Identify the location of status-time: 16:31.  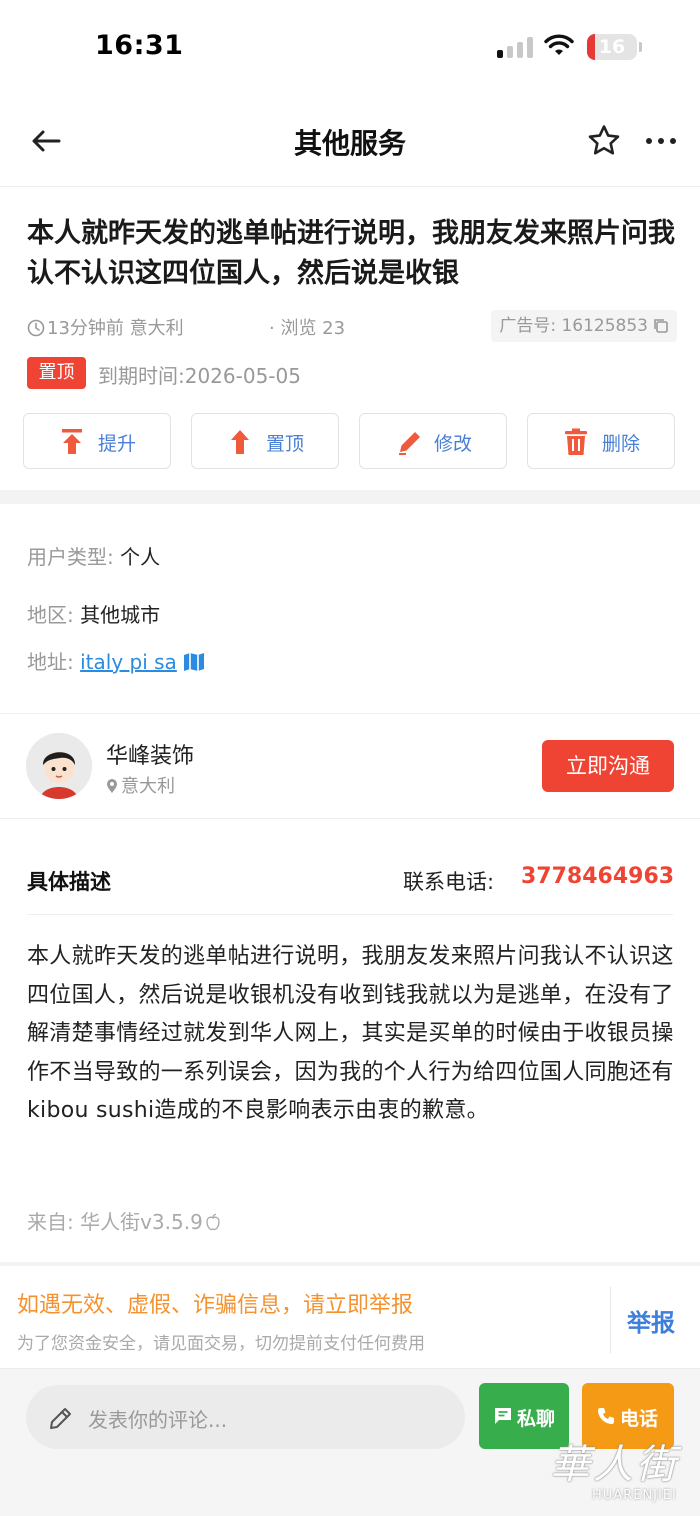
(139, 45).